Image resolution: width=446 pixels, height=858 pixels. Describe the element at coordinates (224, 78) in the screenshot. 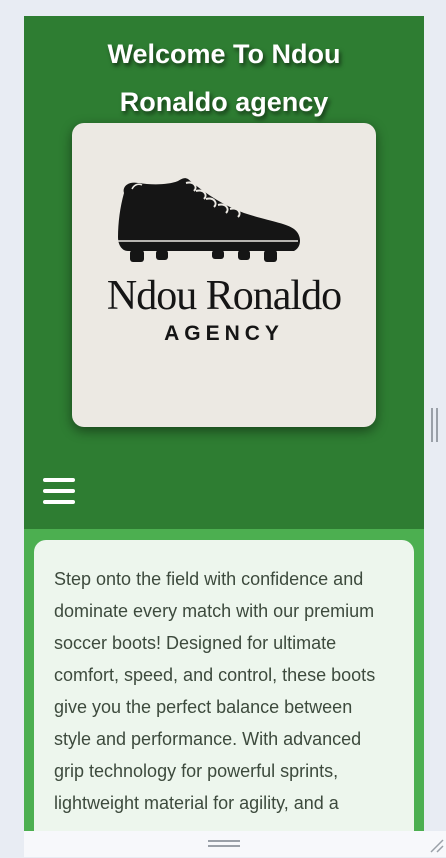

I see `page-title: Welcome To Ndou Ronaldo agency` at that location.